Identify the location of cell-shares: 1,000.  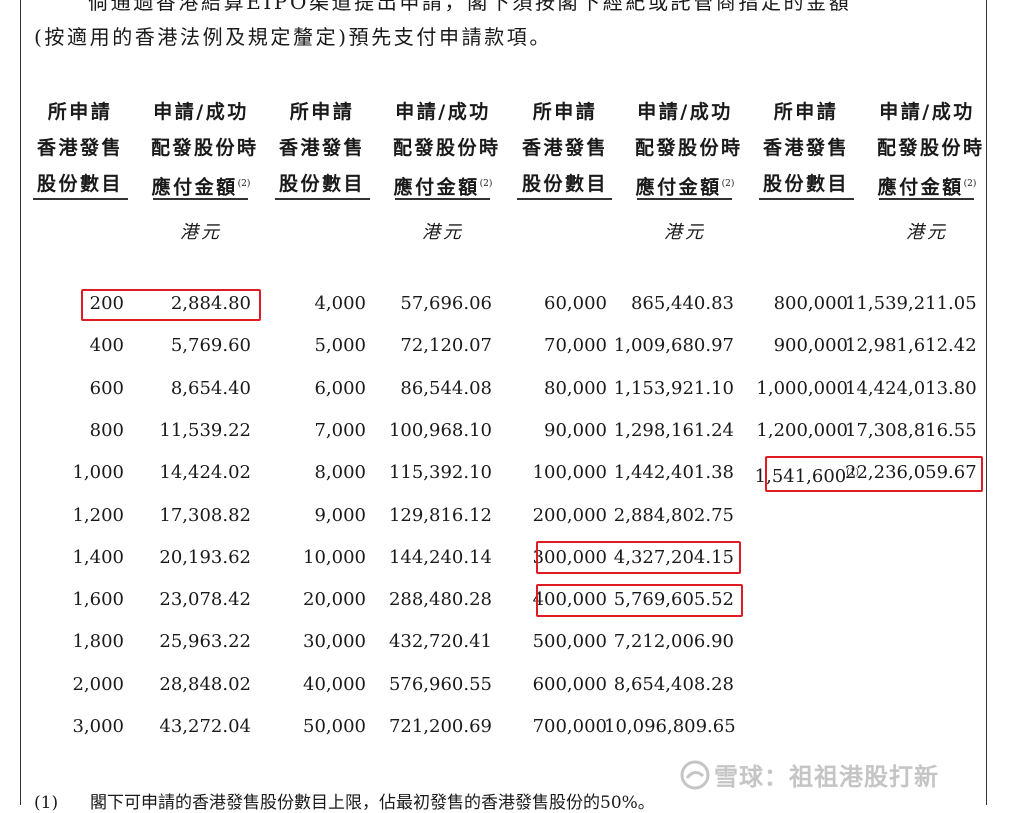
(98, 473).